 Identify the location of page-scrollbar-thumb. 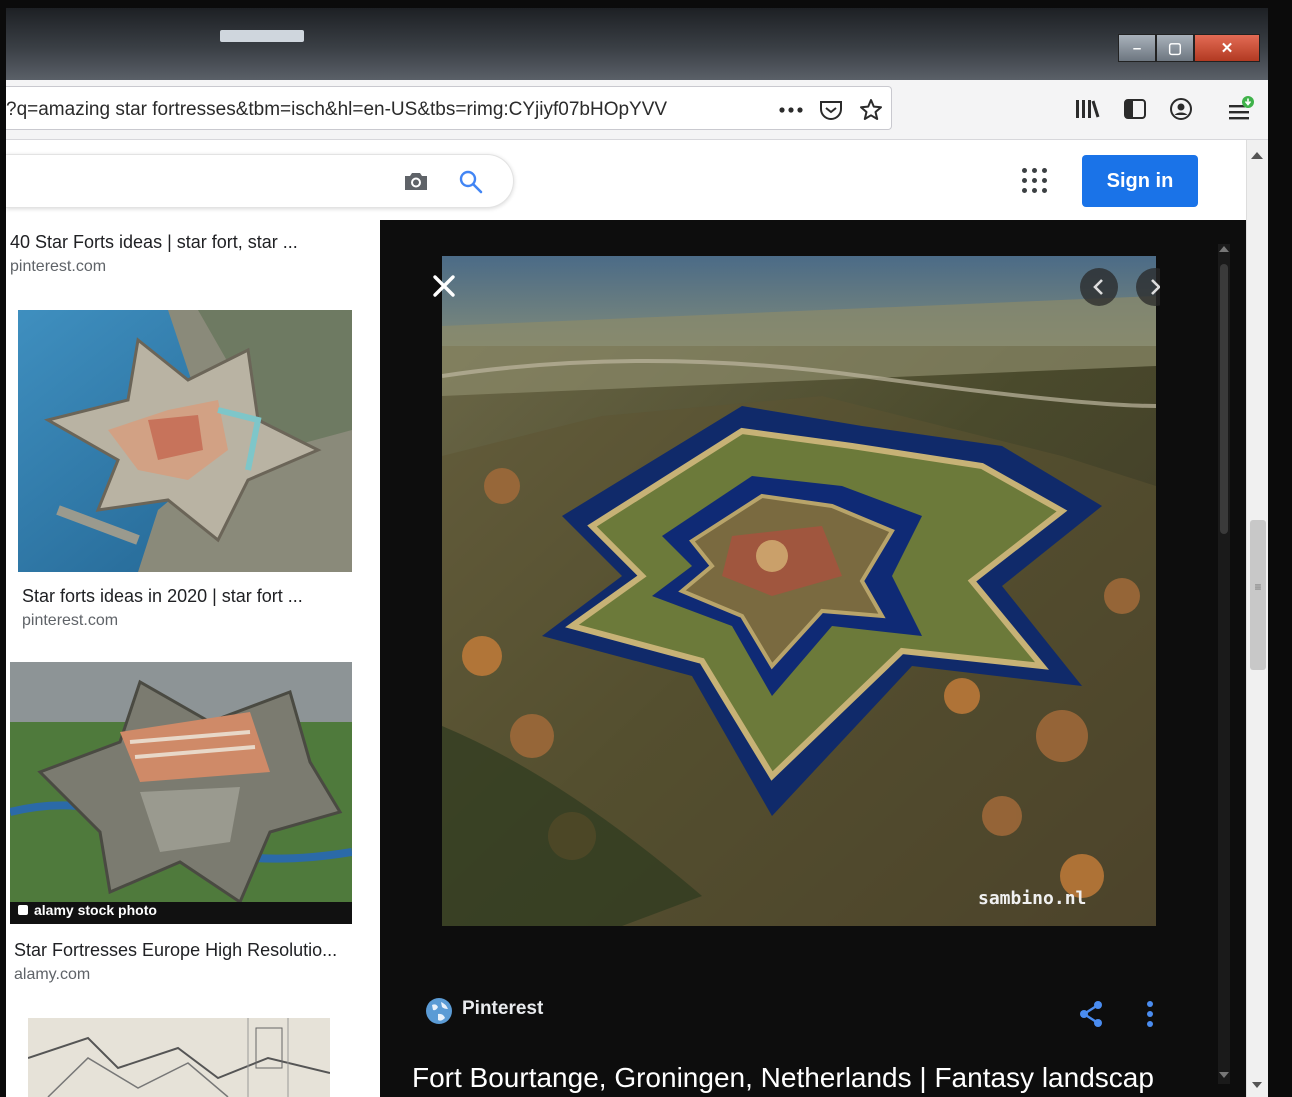
(1258, 595).